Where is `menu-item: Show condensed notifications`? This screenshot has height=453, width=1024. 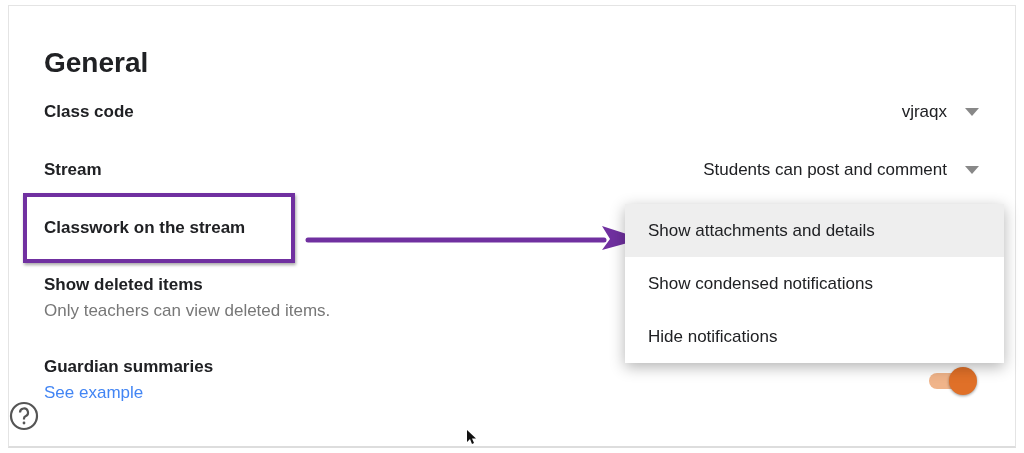
menu-item: Show condensed notifications is located at coordinates (814, 283).